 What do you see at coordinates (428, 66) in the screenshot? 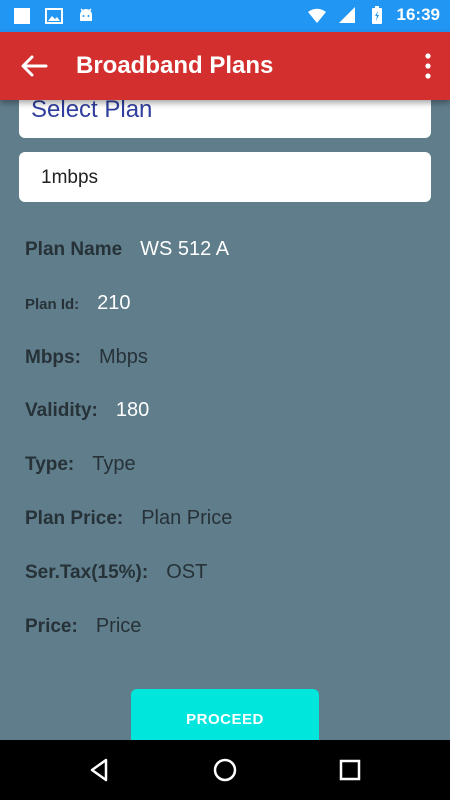
I see `more-vert-icon` at bounding box center [428, 66].